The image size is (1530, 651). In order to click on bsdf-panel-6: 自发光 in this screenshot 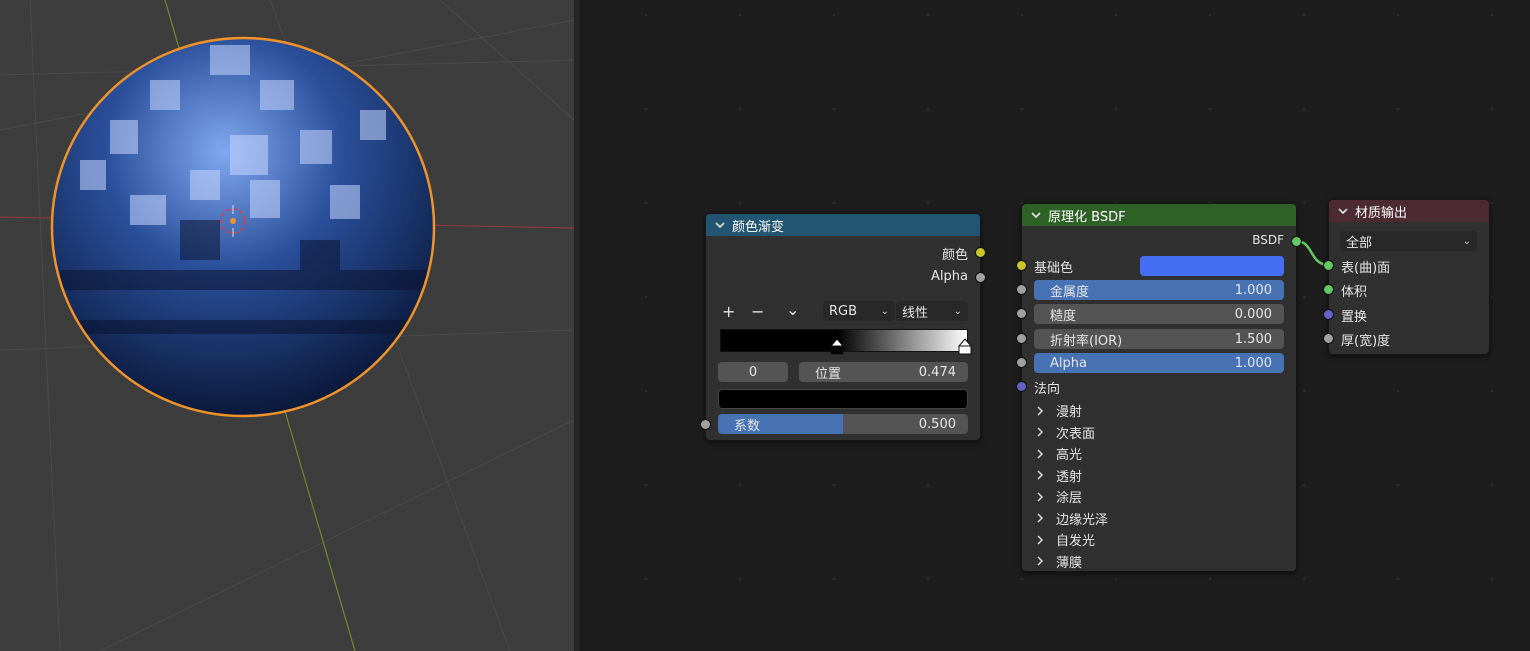, I will do `click(1064, 539)`.